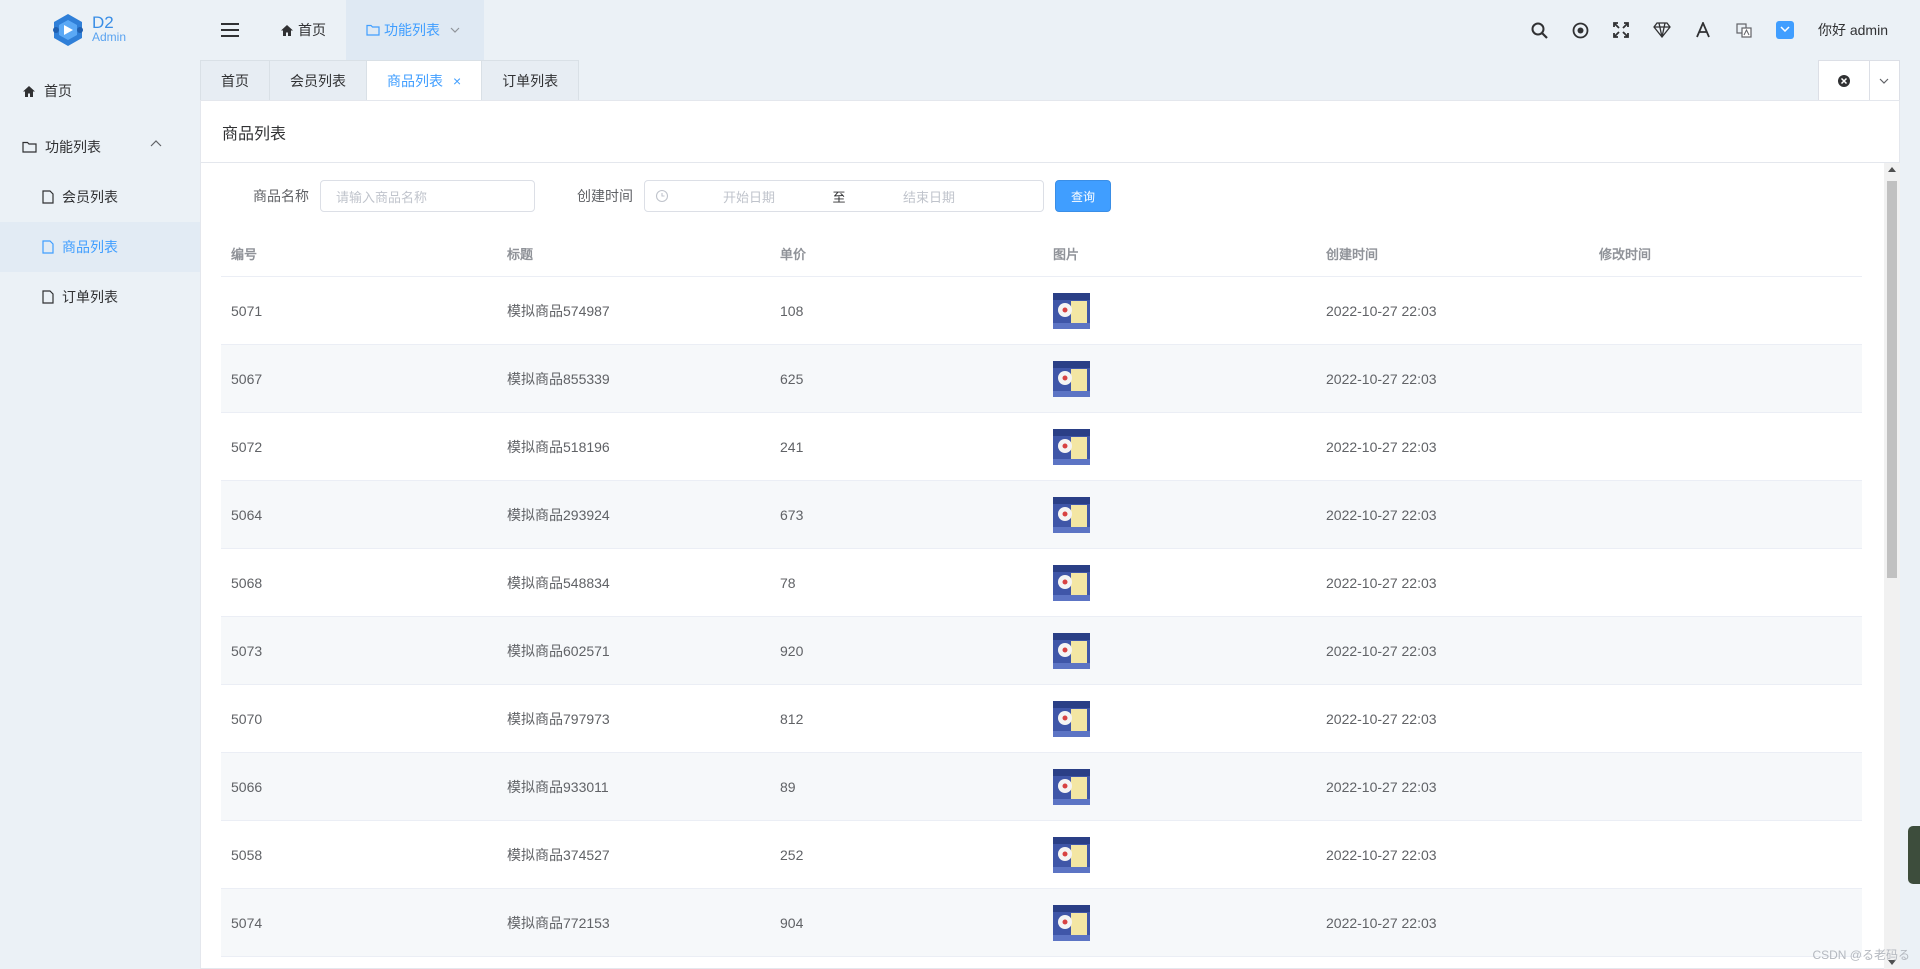  I want to click on column-header: 标题, so click(633, 253).